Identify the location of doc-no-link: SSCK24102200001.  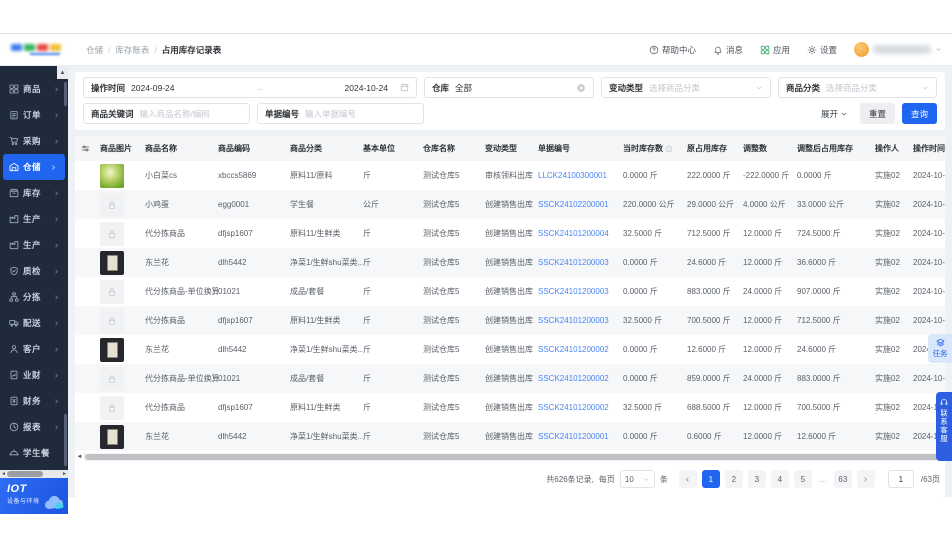
(573, 204).